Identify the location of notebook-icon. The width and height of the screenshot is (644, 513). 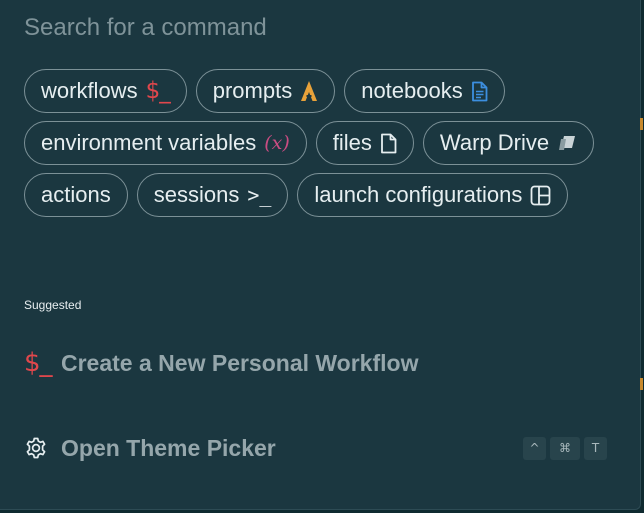
(479, 91).